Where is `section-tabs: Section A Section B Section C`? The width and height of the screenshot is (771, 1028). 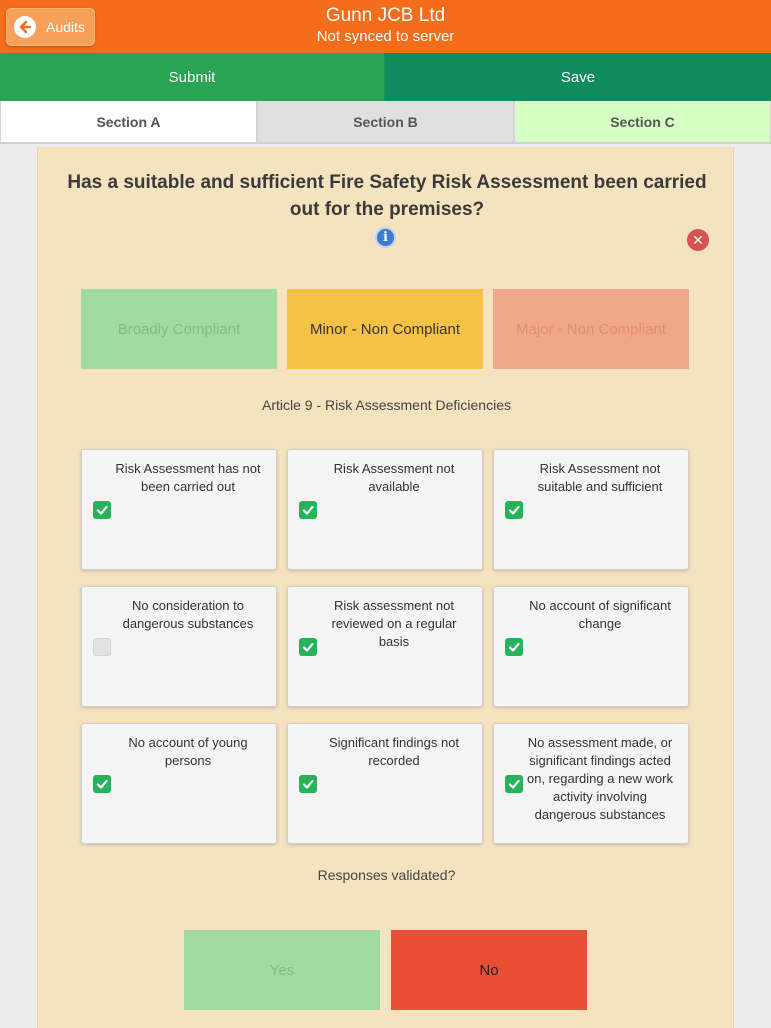 section-tabs: Section A Section B Section C is located at coordinates (385, 122).